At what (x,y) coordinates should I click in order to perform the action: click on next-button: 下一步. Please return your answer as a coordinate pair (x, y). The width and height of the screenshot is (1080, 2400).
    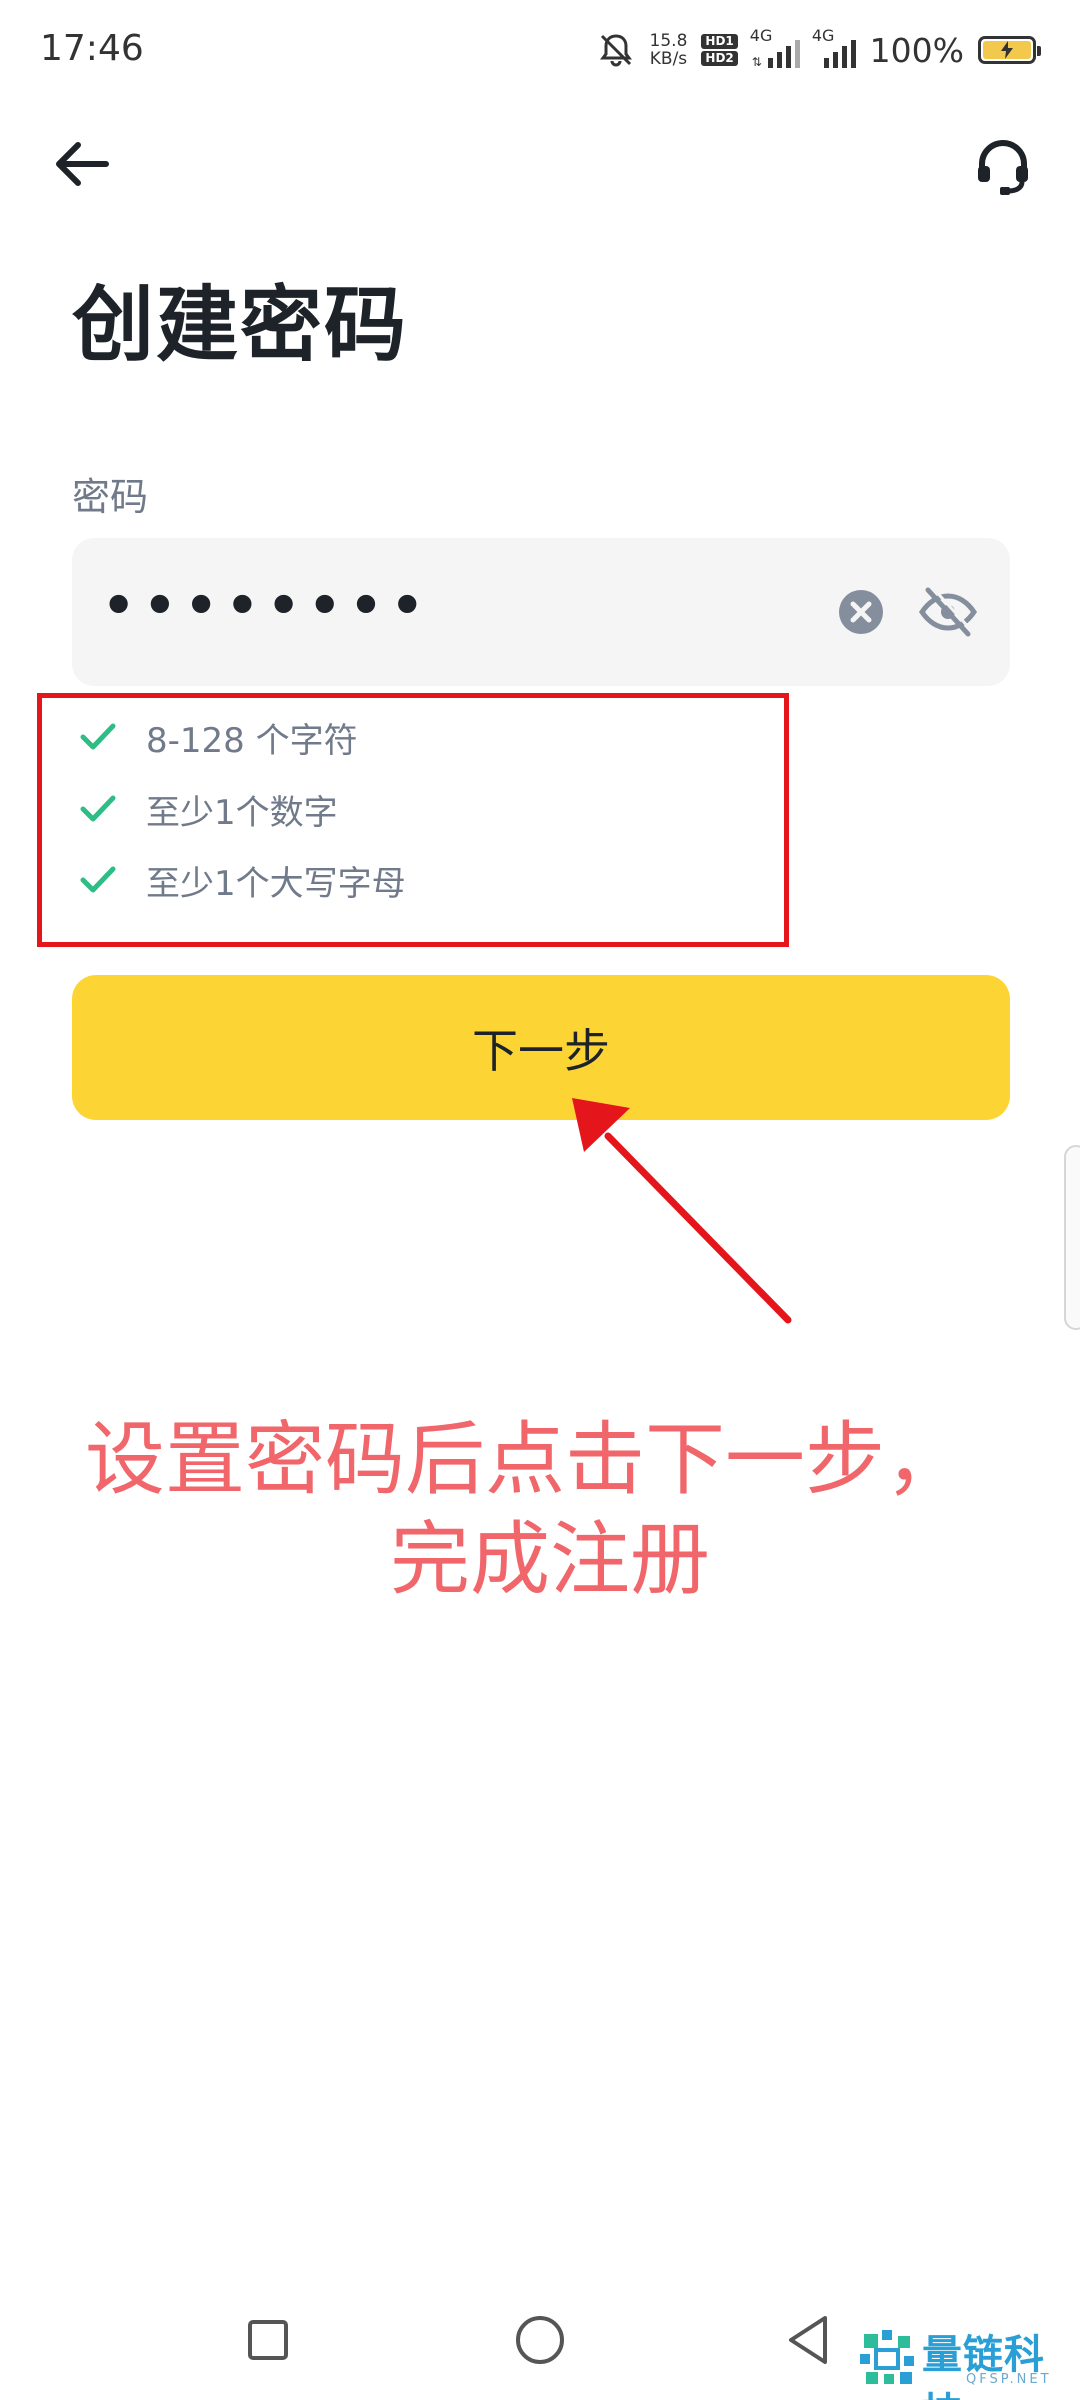
    Looking at the image, I should click on (541, 1047).